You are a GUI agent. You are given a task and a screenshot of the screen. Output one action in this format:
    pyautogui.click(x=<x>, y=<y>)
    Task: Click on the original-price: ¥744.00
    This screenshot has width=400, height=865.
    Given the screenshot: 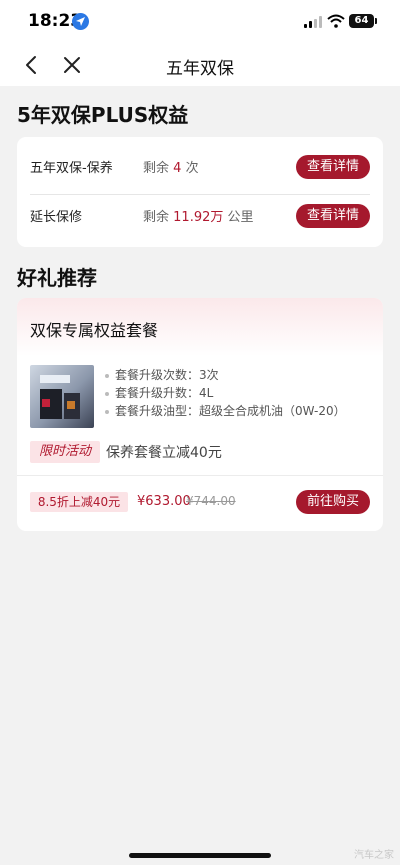 What is the action you would take?
    pyautogui.click(x=211, y=501)
    